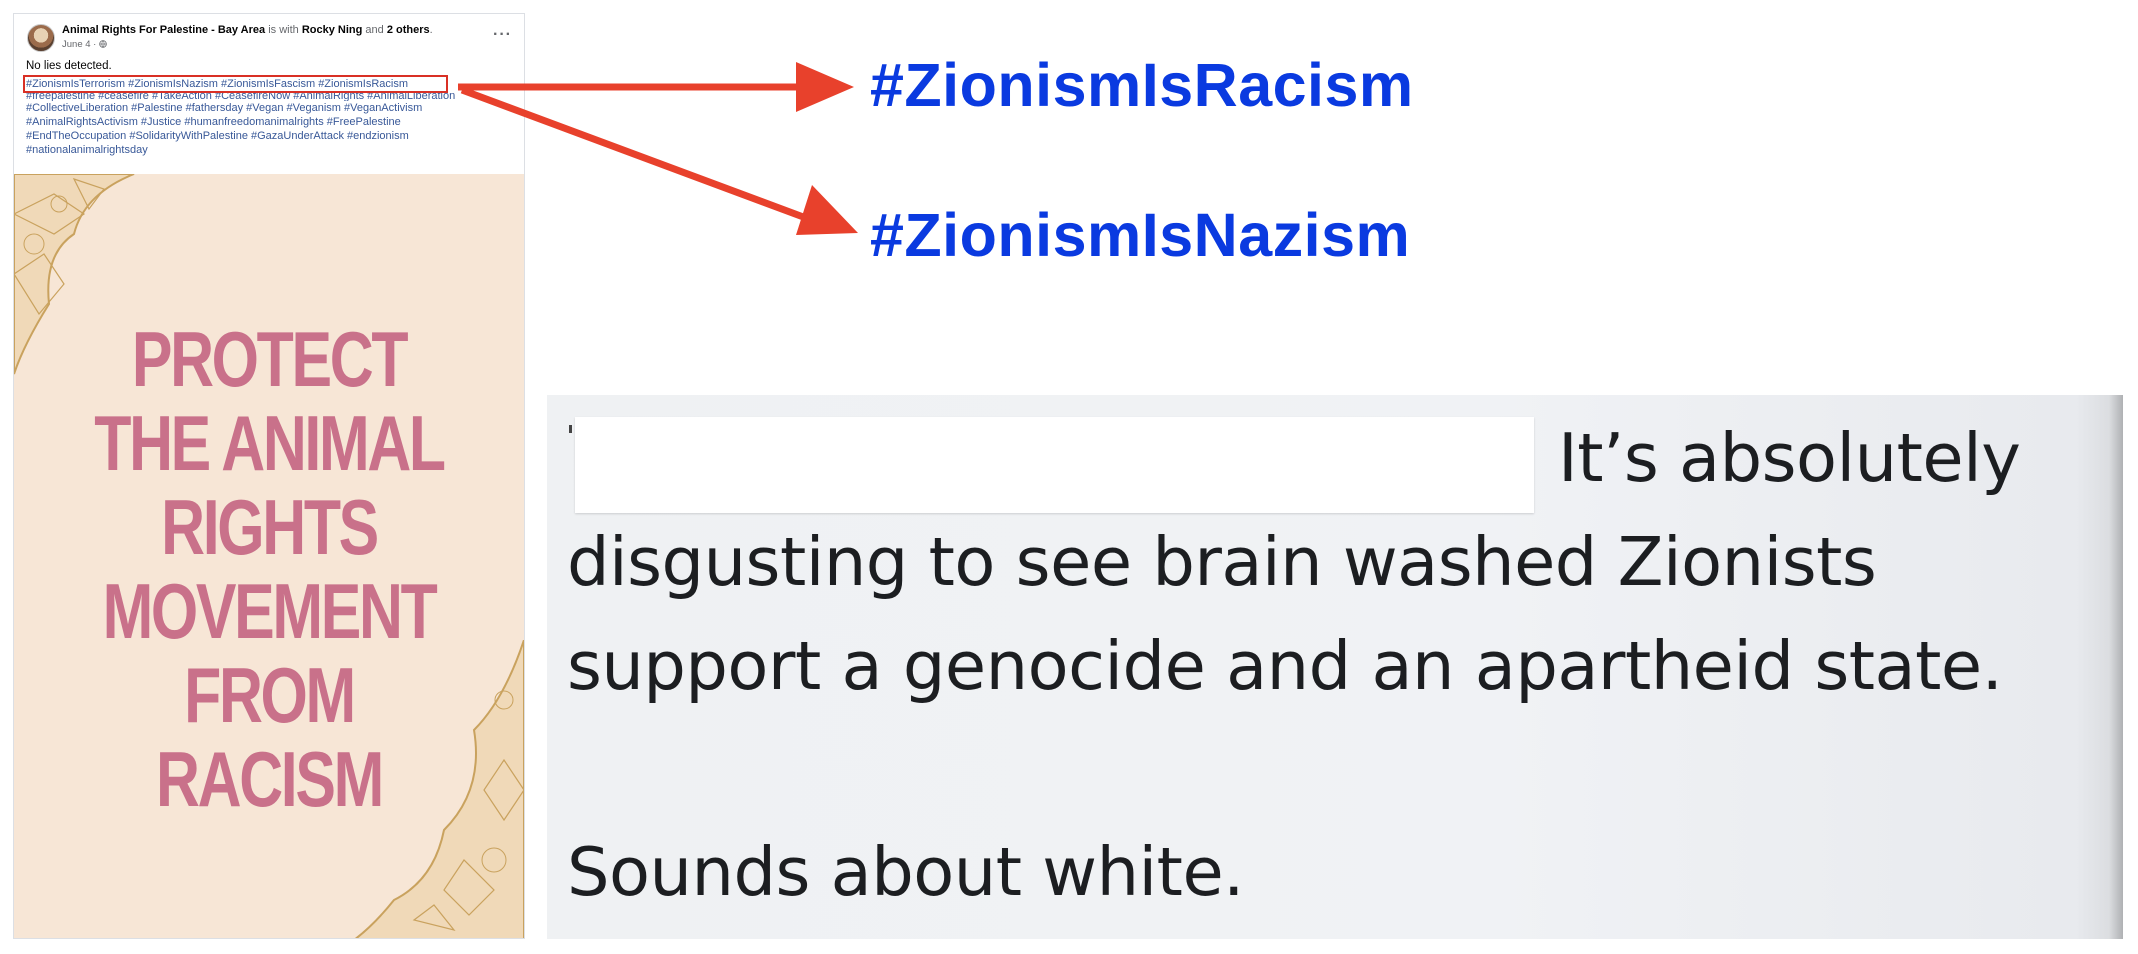  What do you see at coordinates (235, 84) in the screenshot?
I see `hashtag-highlight-box` at bounding box center [235, 84].